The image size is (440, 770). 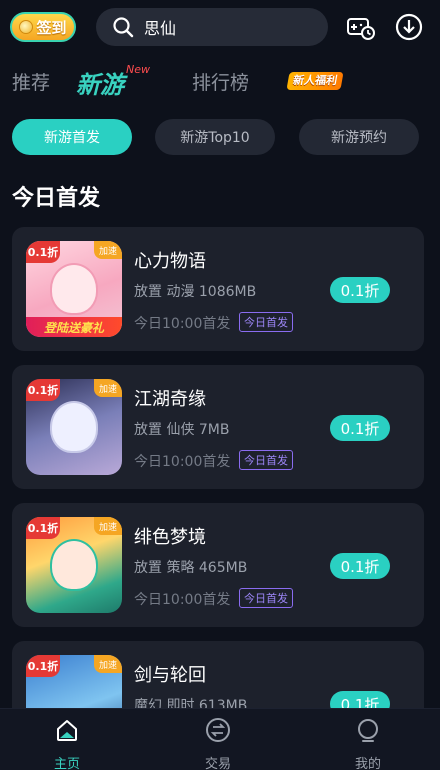 I want to click on category-nav: 推荐 新游 New 排行榜 新人福利, so click(x=220, y=82).